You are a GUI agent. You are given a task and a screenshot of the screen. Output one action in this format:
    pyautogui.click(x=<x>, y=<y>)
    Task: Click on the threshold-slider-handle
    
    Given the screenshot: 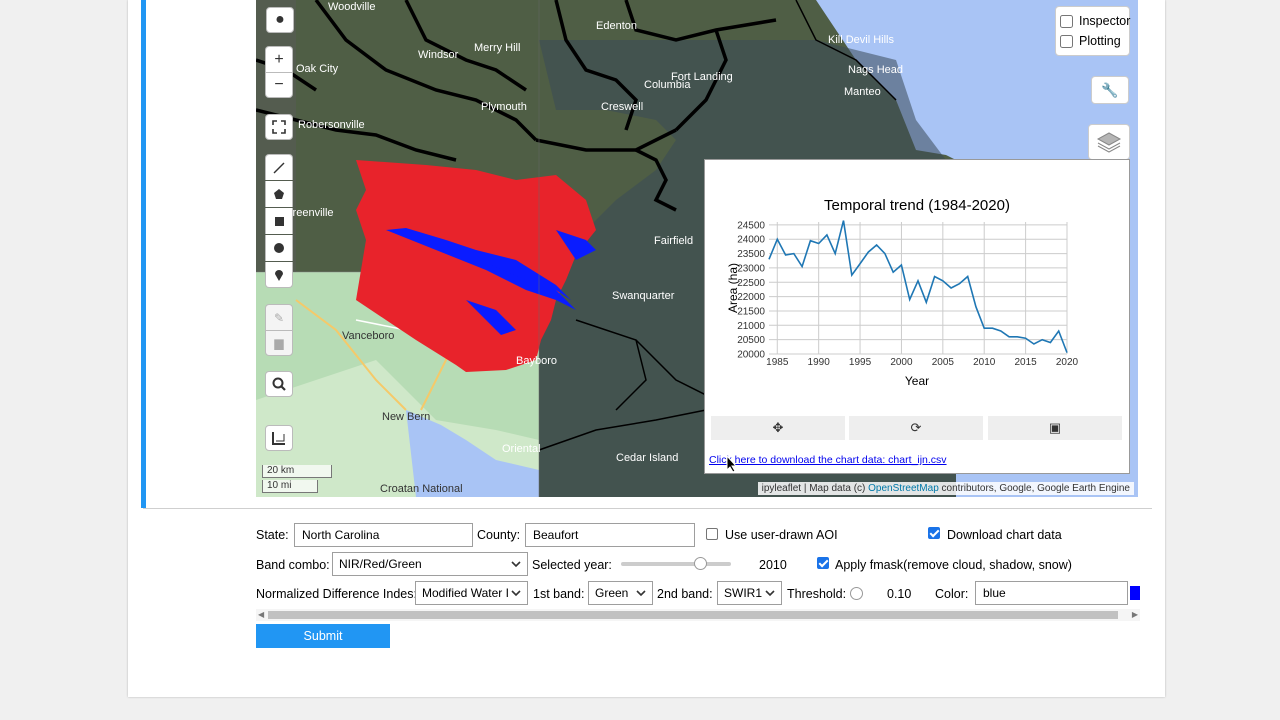 What is the action you would take?
    pyautogui.click(x=856, y=593)
    